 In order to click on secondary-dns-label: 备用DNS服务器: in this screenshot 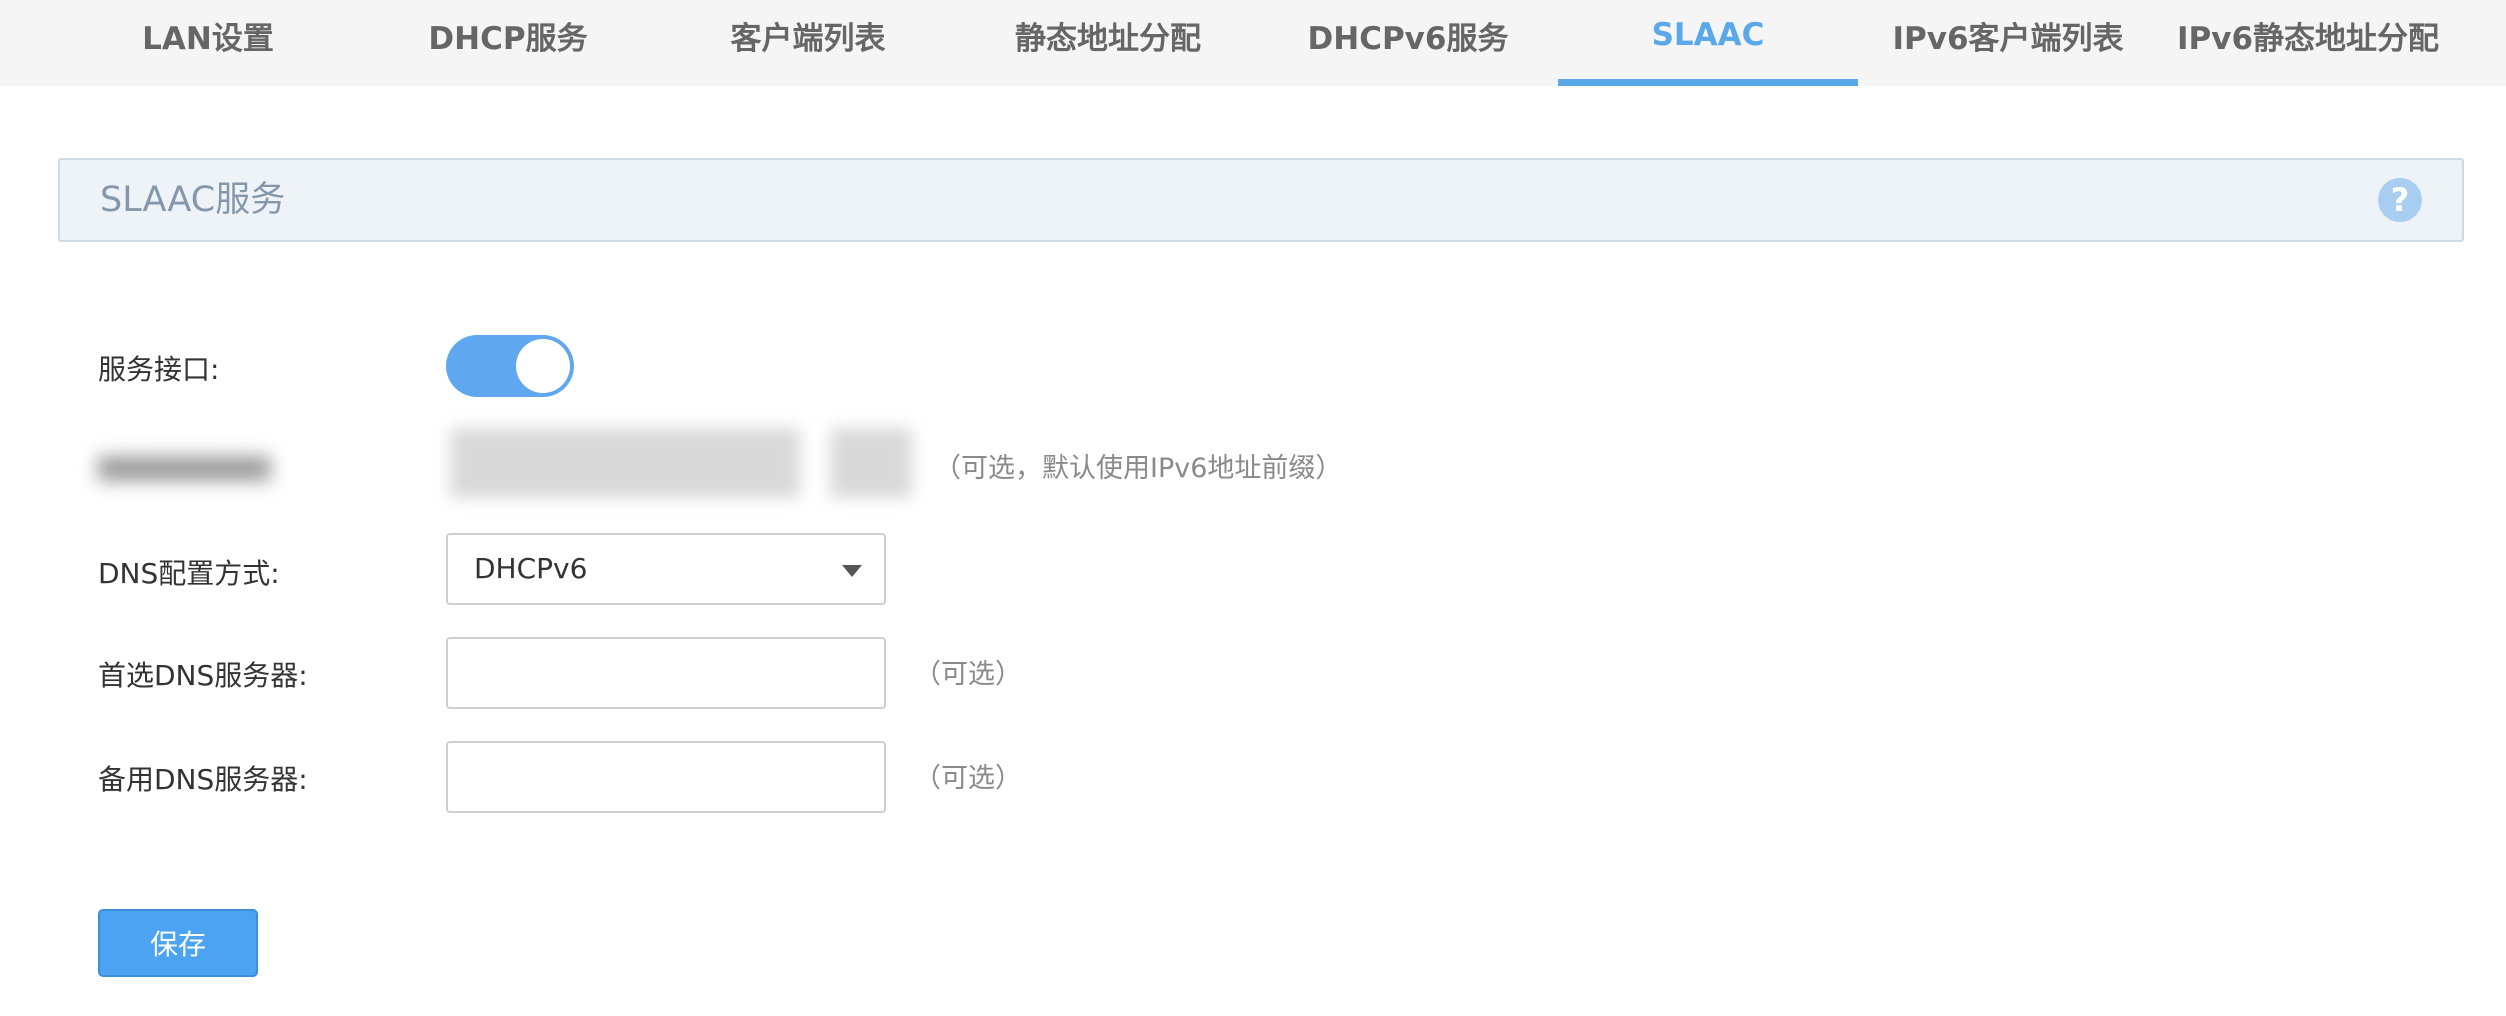, I will do `click(203, 779)`.